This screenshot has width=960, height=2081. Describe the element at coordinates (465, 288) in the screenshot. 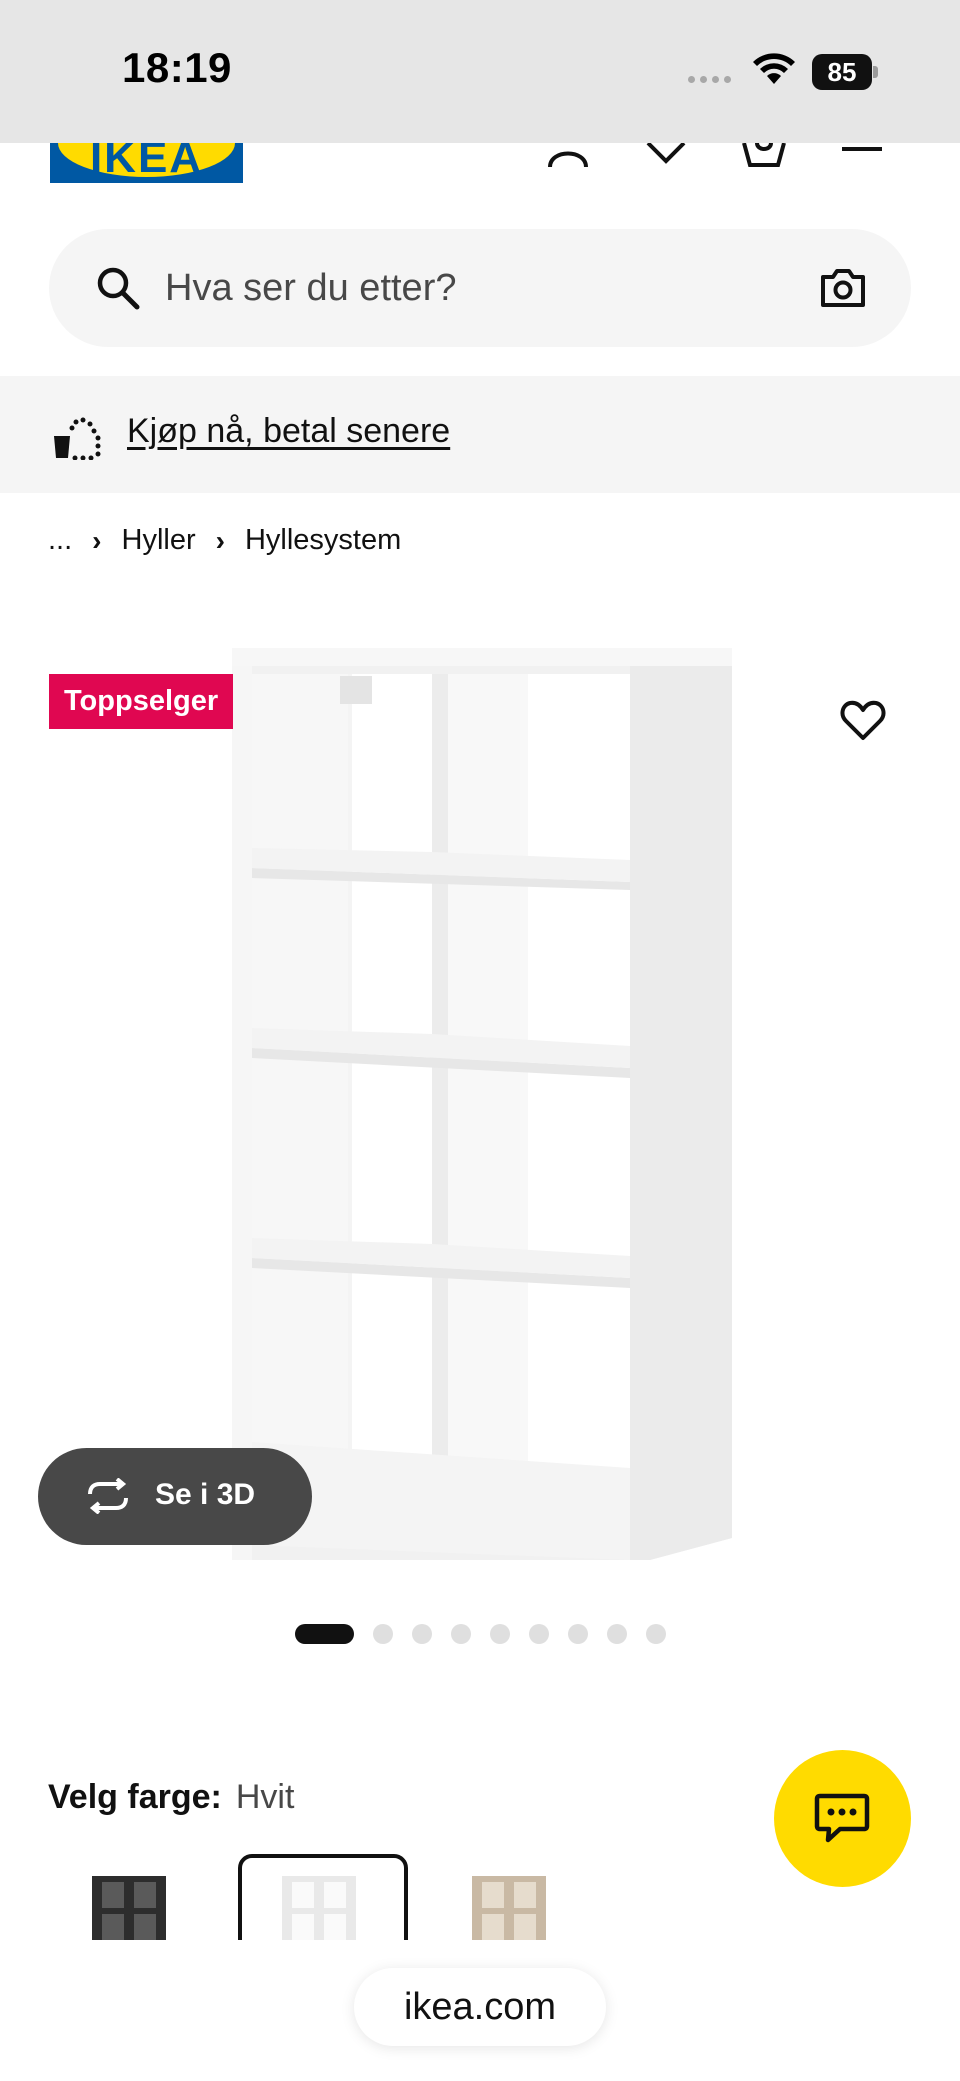

I see `search-input` at that location.